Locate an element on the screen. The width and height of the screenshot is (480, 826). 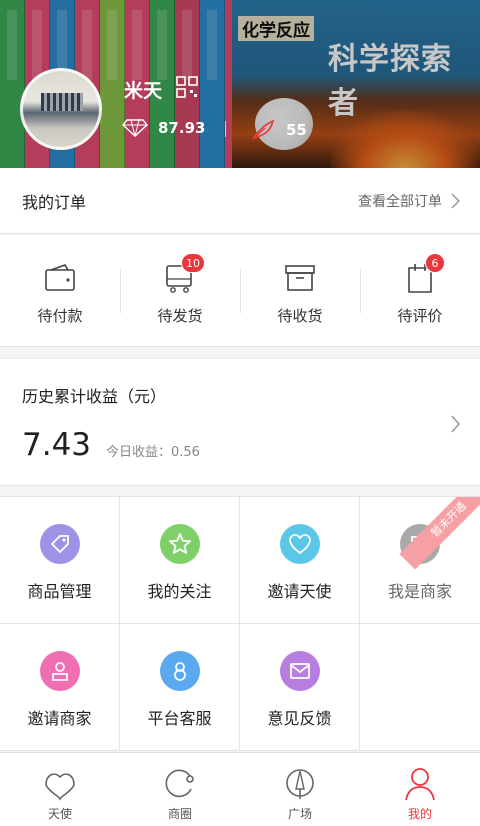
order-pending-payment: 待付款 is located at coordinates (60, 290).